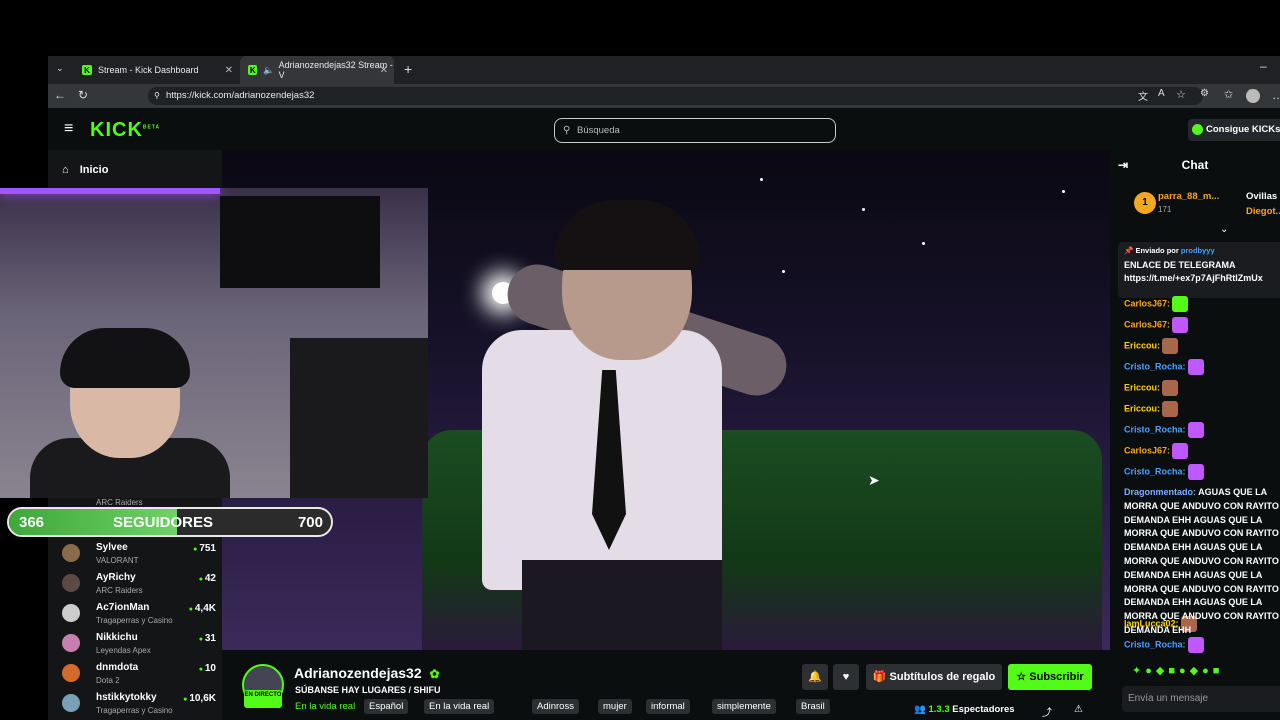 This screenshot has height=720, width=1280. Describe the element at coordinates (148, 70) in the screenshot. I see `tab-title: Stream - Kick Dashboard` at that location.